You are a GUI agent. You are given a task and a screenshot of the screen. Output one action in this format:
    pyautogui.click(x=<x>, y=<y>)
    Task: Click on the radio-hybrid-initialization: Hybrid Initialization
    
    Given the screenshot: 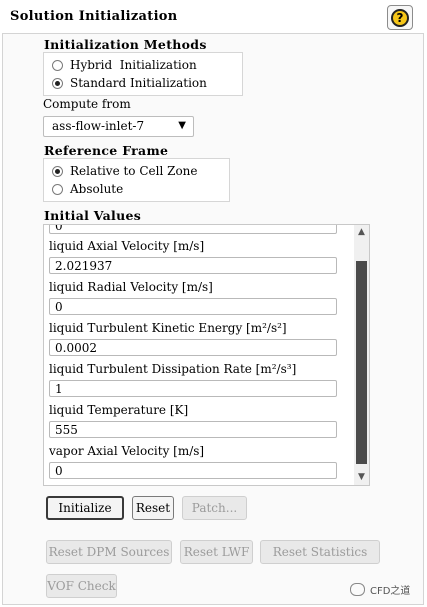 What is the action you would take?
    pyautogui.click(x=124, y=65)
    